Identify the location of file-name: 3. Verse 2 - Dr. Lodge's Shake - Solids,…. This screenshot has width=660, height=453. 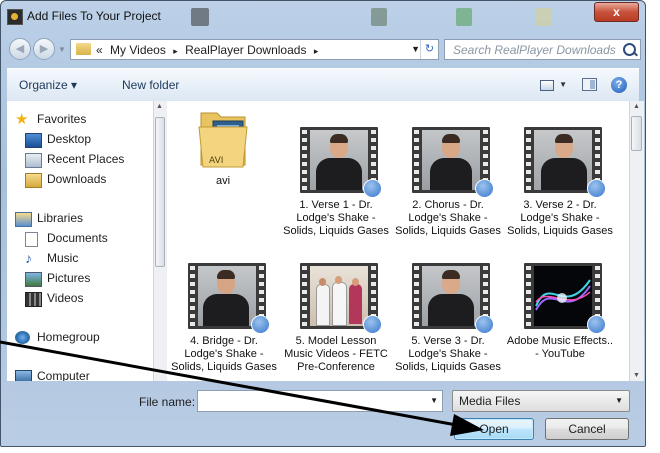
(560, 218).